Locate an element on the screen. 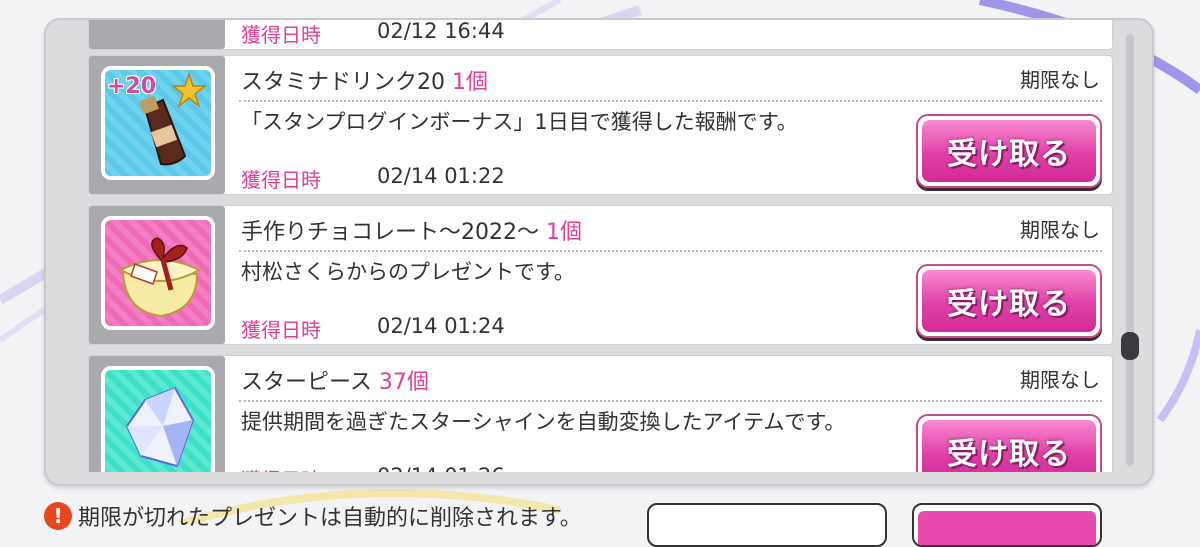 This screenshot has height=547, width=1200. item-description: 提供期間を過ぎたスターシャインを自動変換したアイテムです。 is located at coordinates (543, 422).